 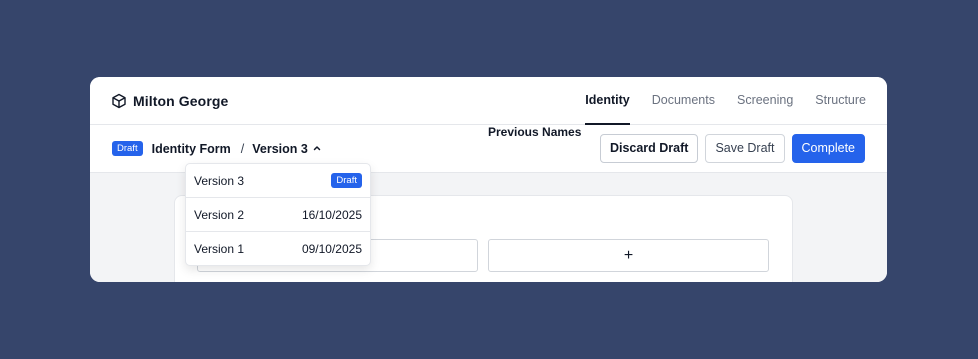 I want to click on complete-button: Complete, so click(x=828, y=148).